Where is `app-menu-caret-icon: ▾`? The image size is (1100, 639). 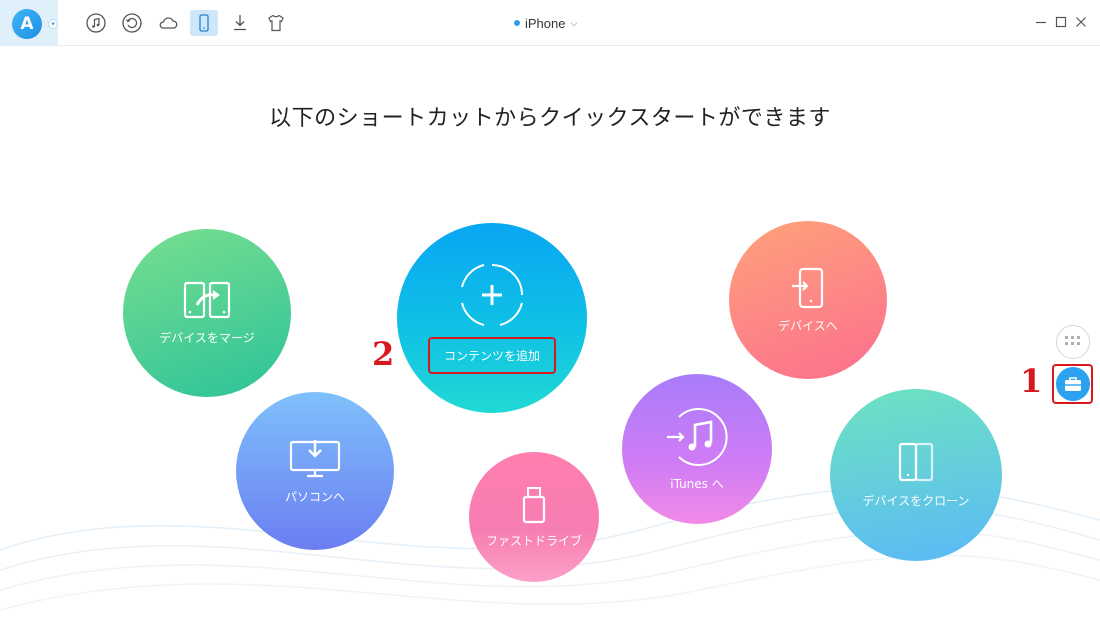
app-menu-caret-icon: ▾ is located at coordinates (53, 24).